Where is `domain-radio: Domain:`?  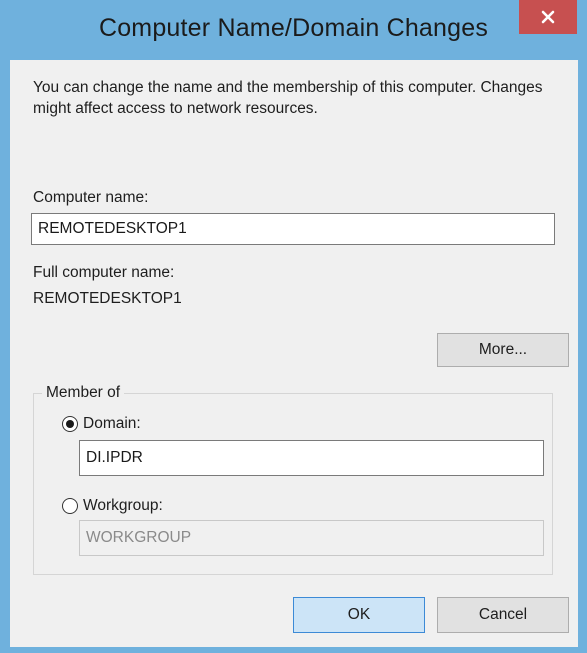
domain-radio: Domain: is located at coordinates (101, 424).